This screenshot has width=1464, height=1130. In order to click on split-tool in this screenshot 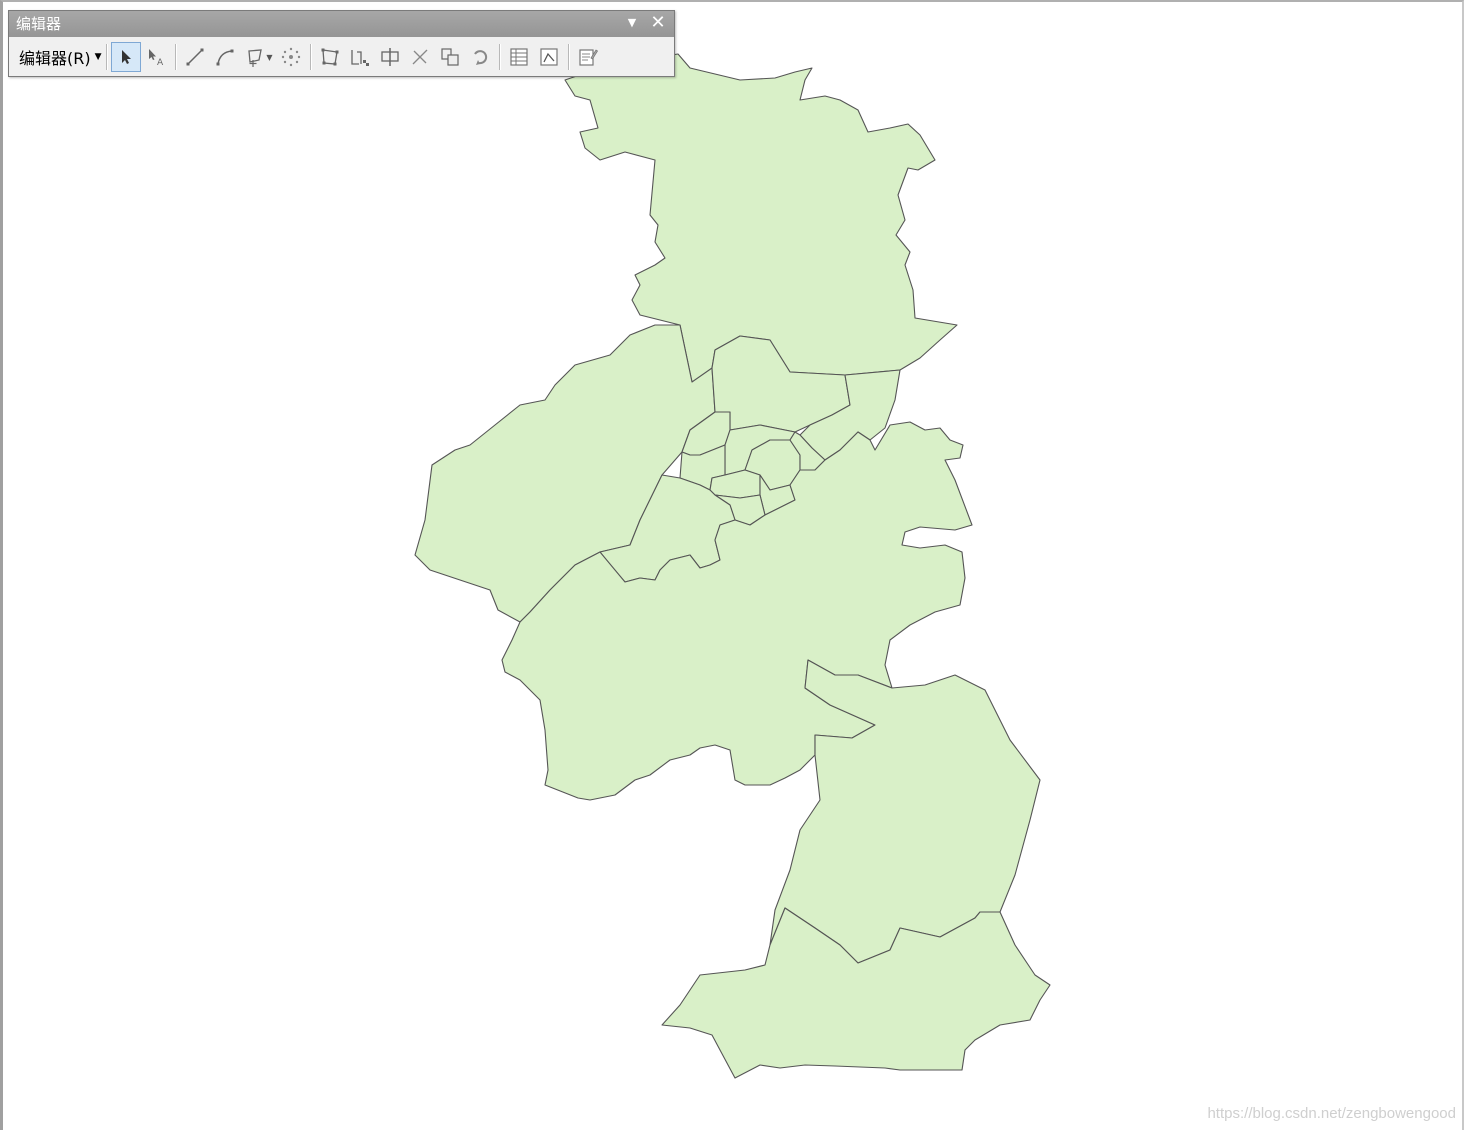, I will do `click(420, 57)`.